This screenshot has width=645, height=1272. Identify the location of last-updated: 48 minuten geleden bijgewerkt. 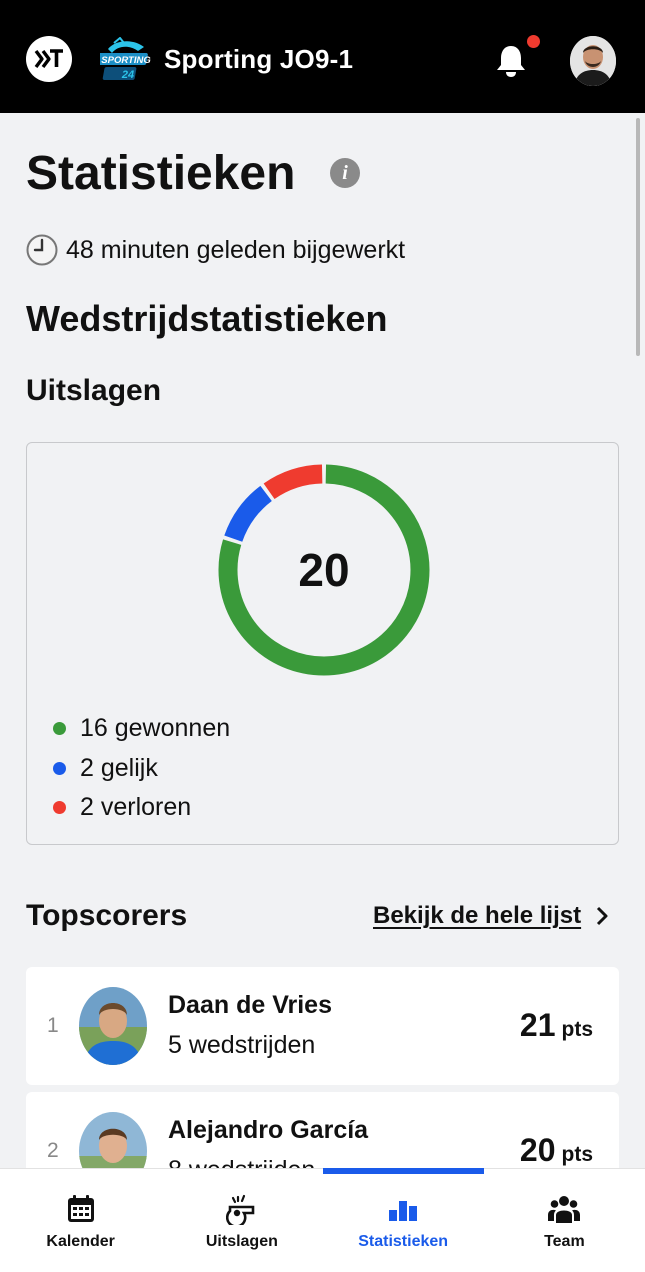
(215, 250).